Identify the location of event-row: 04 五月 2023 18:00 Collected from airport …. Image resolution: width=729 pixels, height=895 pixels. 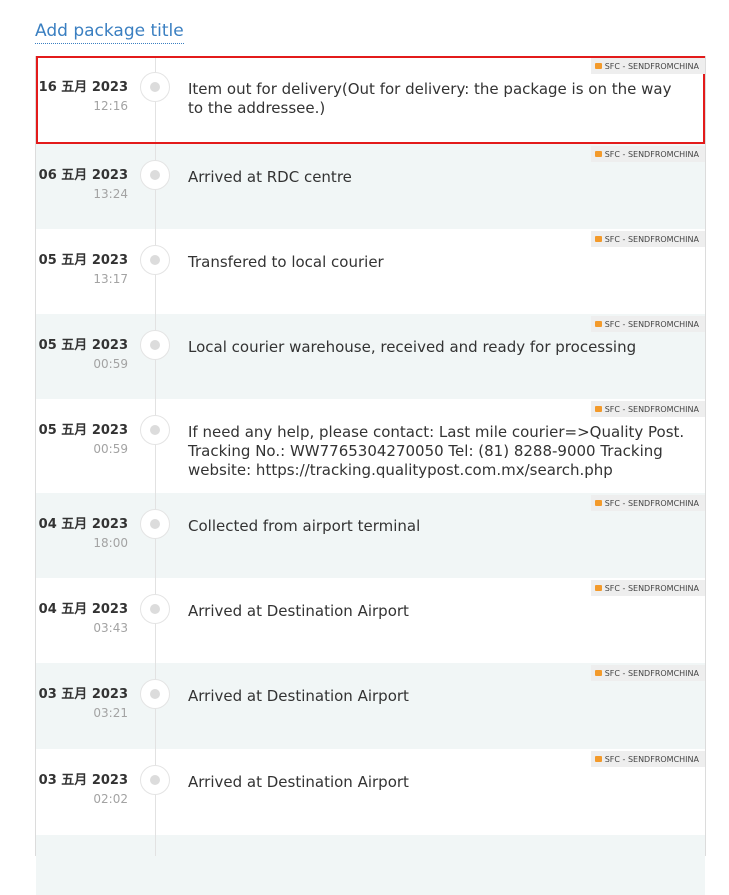
(370, 535).